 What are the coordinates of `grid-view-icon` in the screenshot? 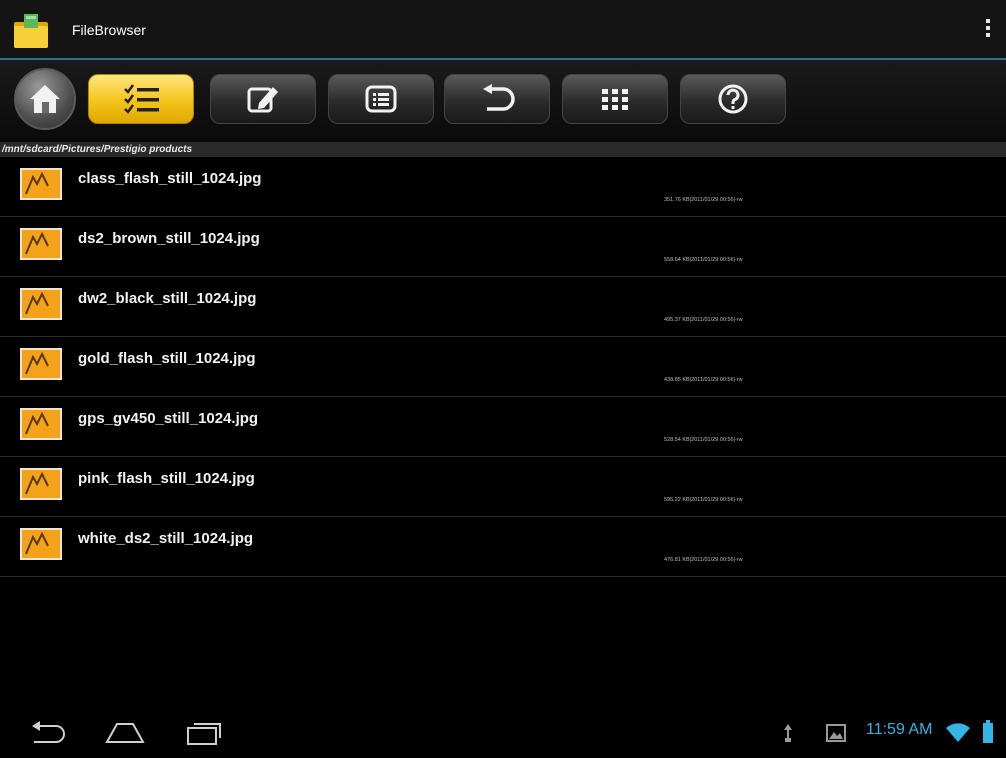 It's located at (615, 99).